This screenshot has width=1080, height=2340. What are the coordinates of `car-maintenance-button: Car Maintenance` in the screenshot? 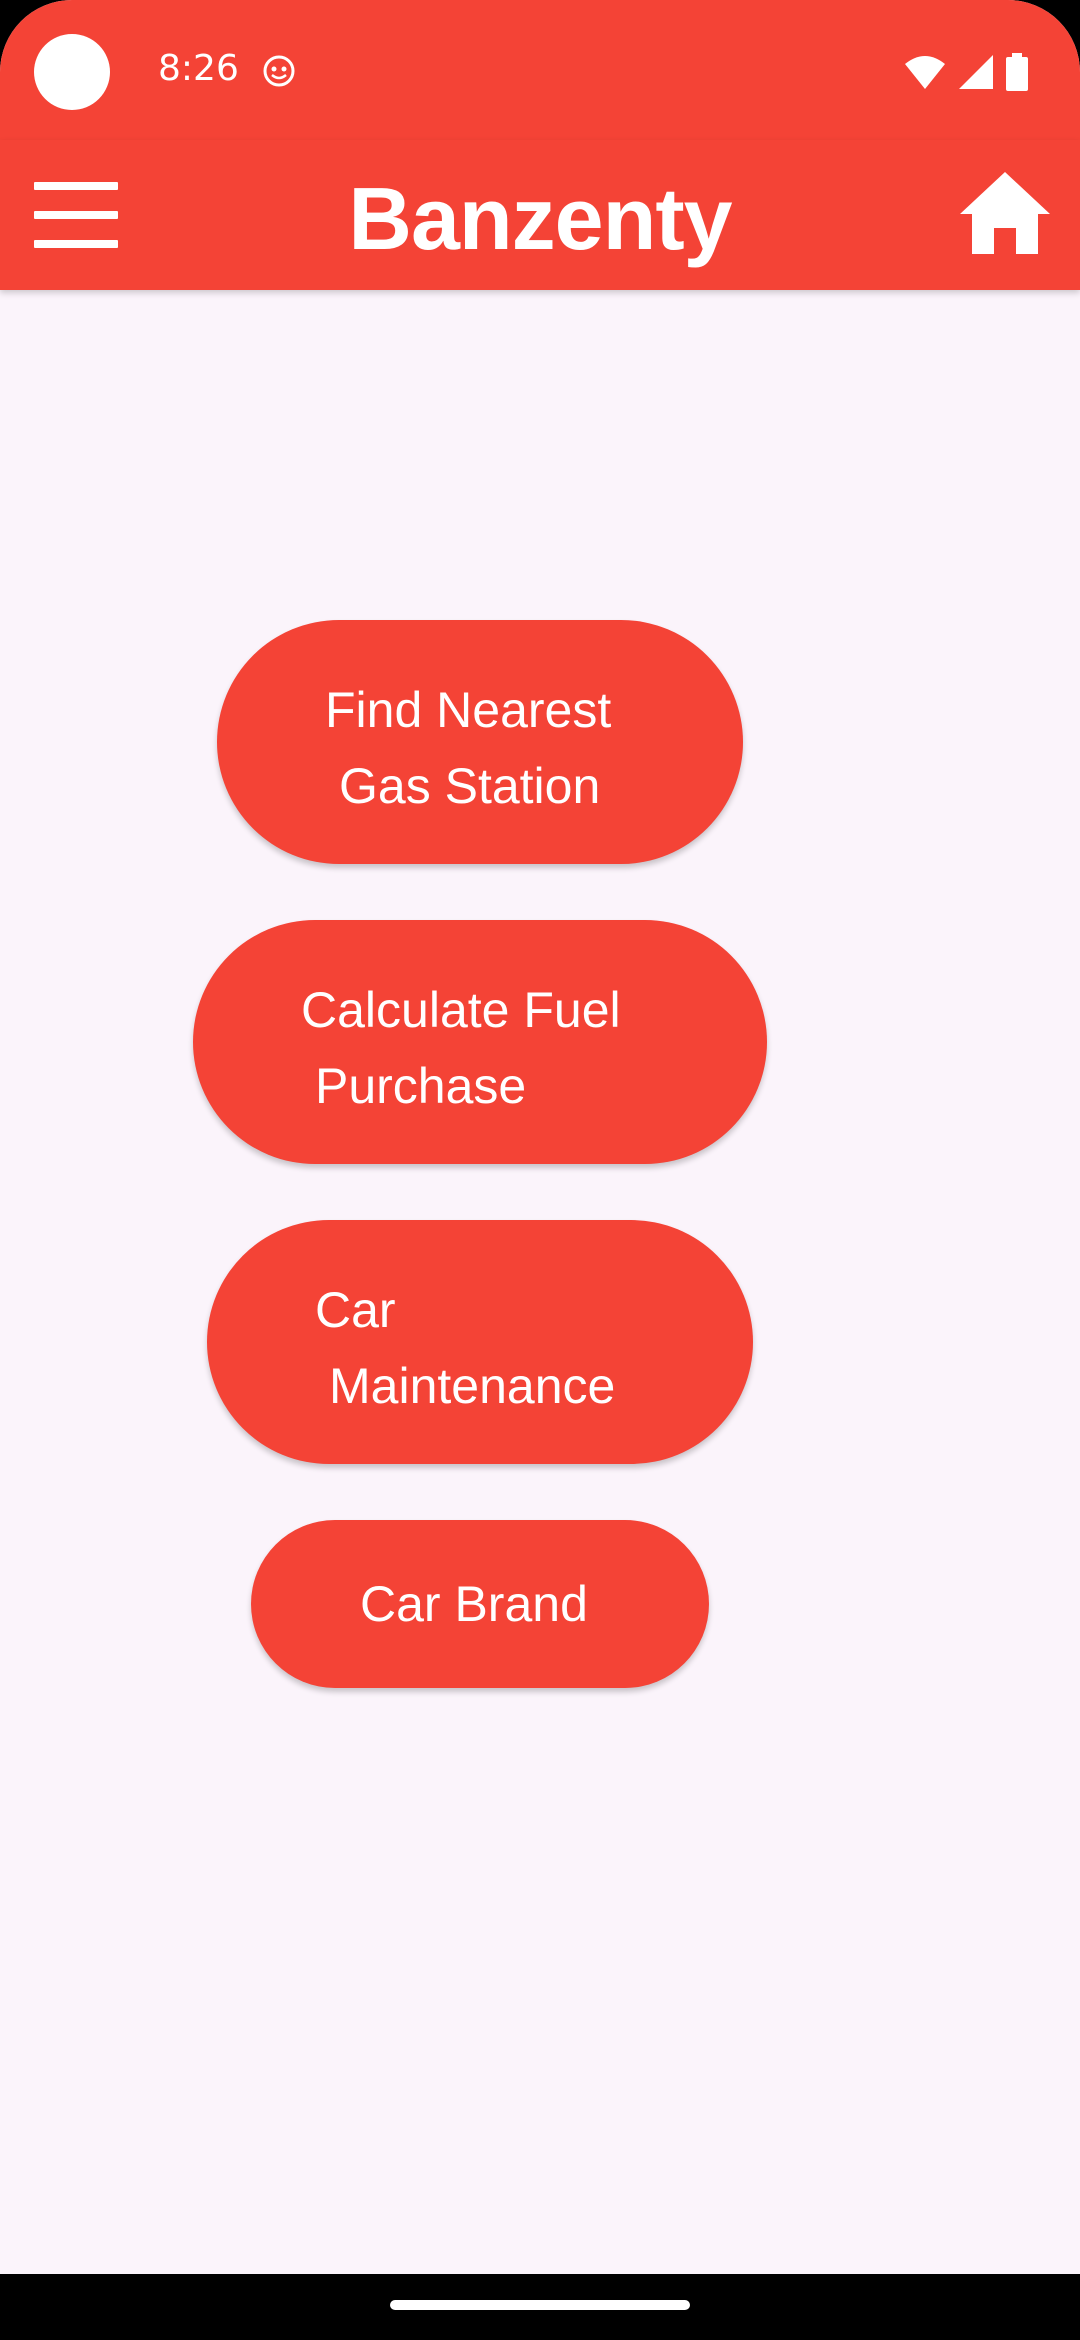 It's located at (480, 1342).